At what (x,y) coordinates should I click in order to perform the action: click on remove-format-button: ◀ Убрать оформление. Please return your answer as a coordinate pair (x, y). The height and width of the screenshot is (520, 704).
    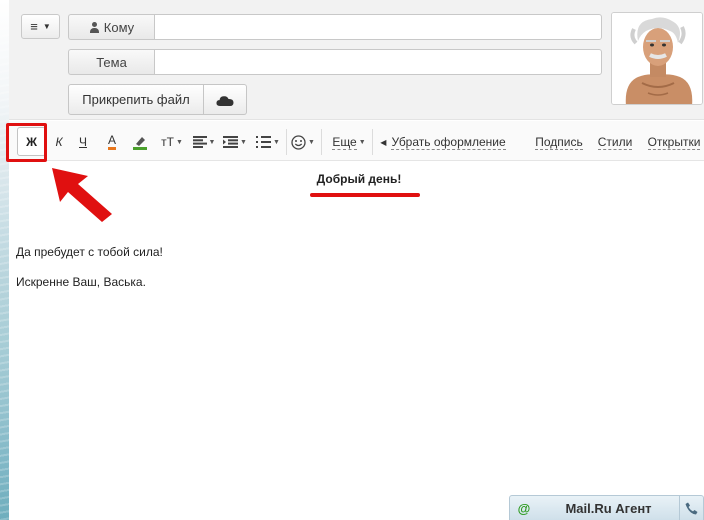
    Looking at the image, I should click on (443, 142).